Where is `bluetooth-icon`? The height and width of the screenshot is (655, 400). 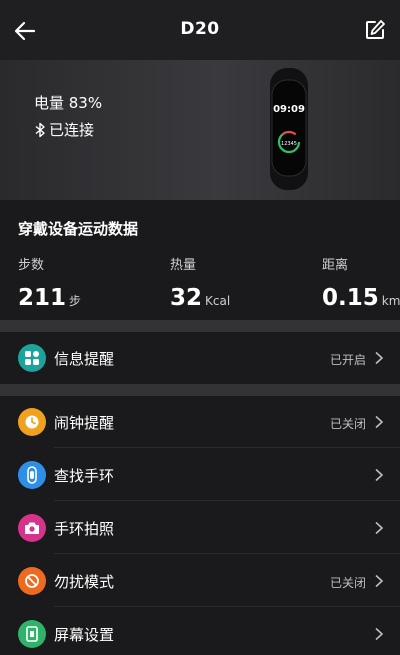
bluetooth-icon is located at coordinates (40, 129).